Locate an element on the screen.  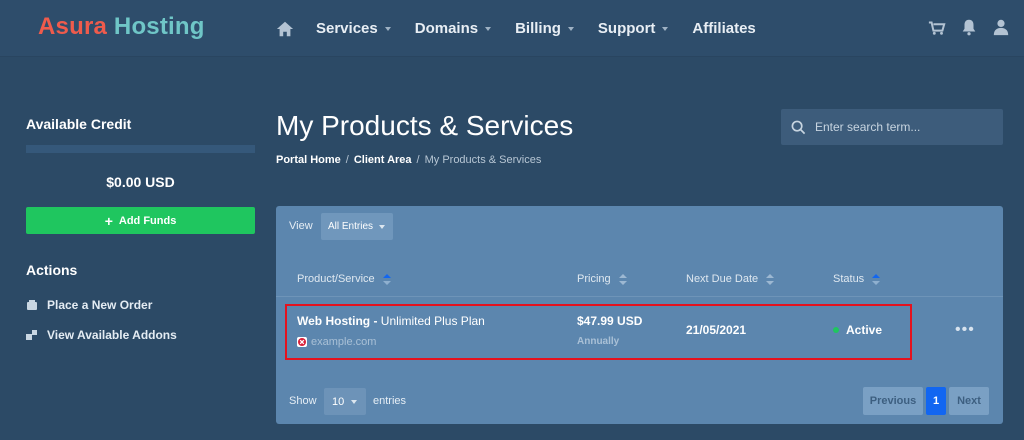
service-name: Web Hosting - Unlimited Plus Plan is located at coordinates (391, 321).